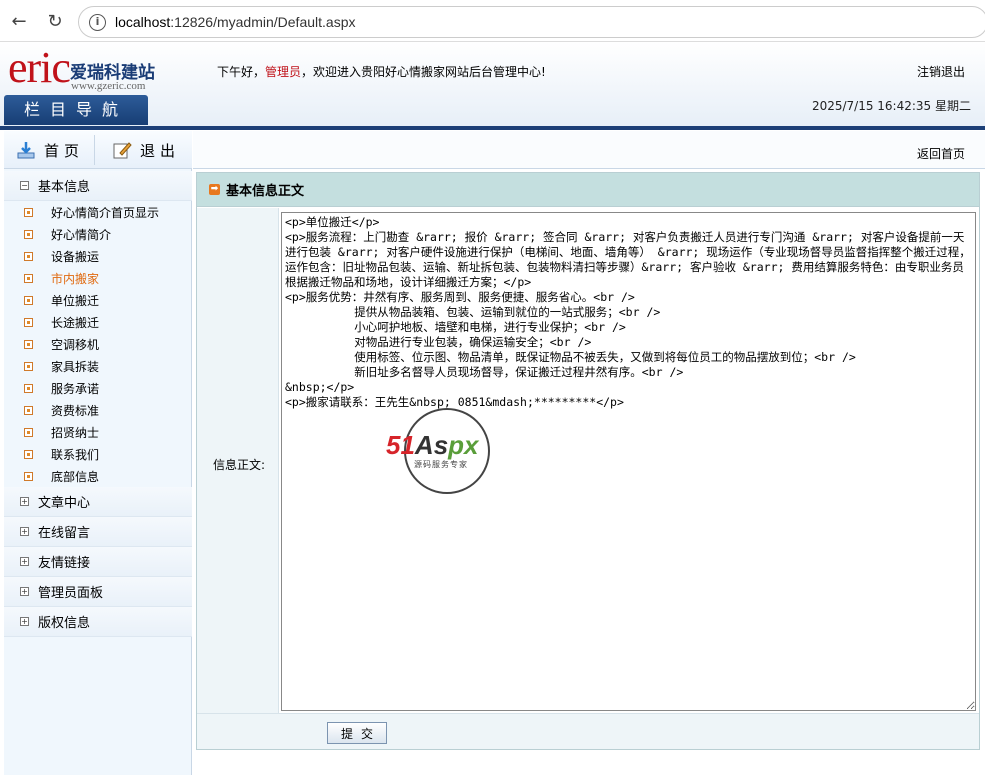 This screenshot has height=775, width=985. What do you see at coordinates (83, 68) in the screenshot?
I see `logo: eric 爱瑞科建站 www.gzeric.com` at bounding box center [83, 68].